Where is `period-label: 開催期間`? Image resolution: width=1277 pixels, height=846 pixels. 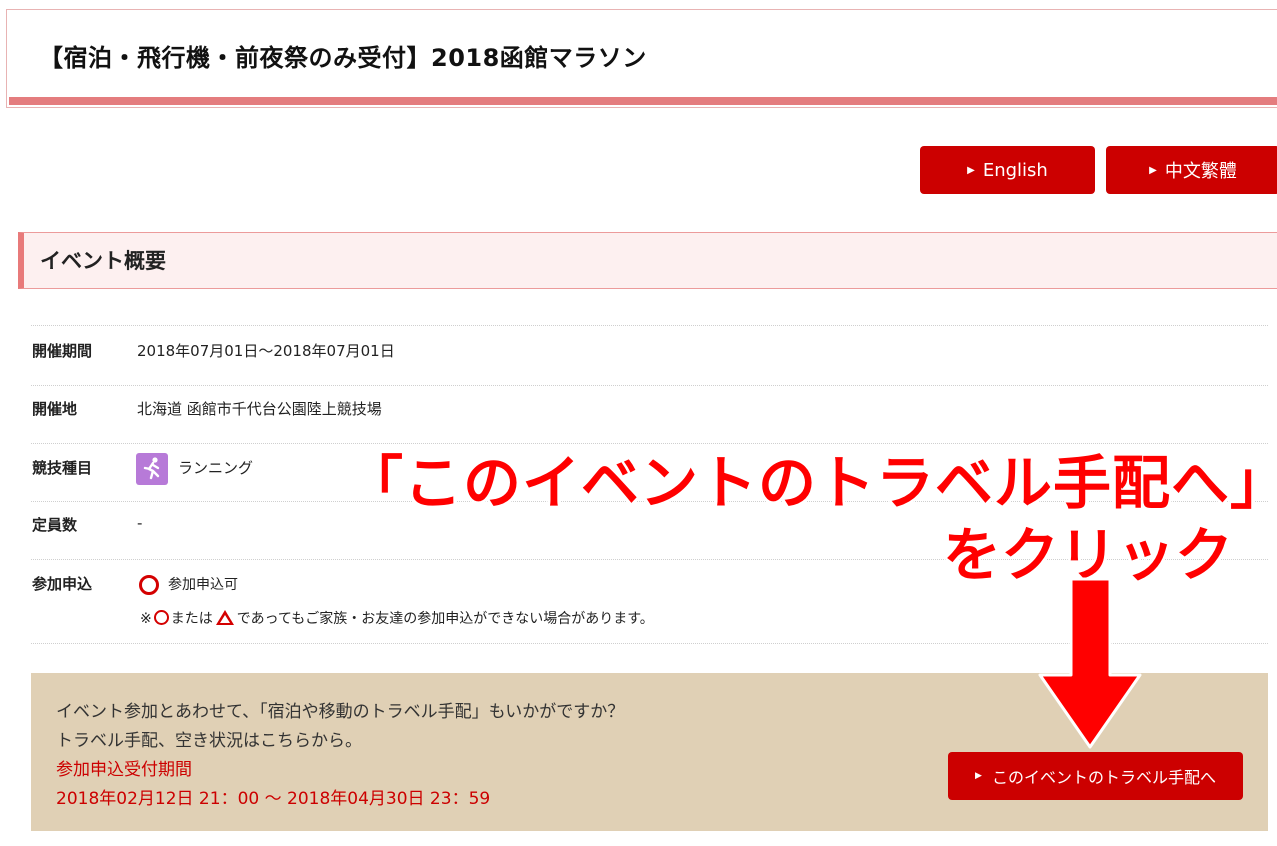
period-label: 開催期間 is located at coordinates (62, 351).